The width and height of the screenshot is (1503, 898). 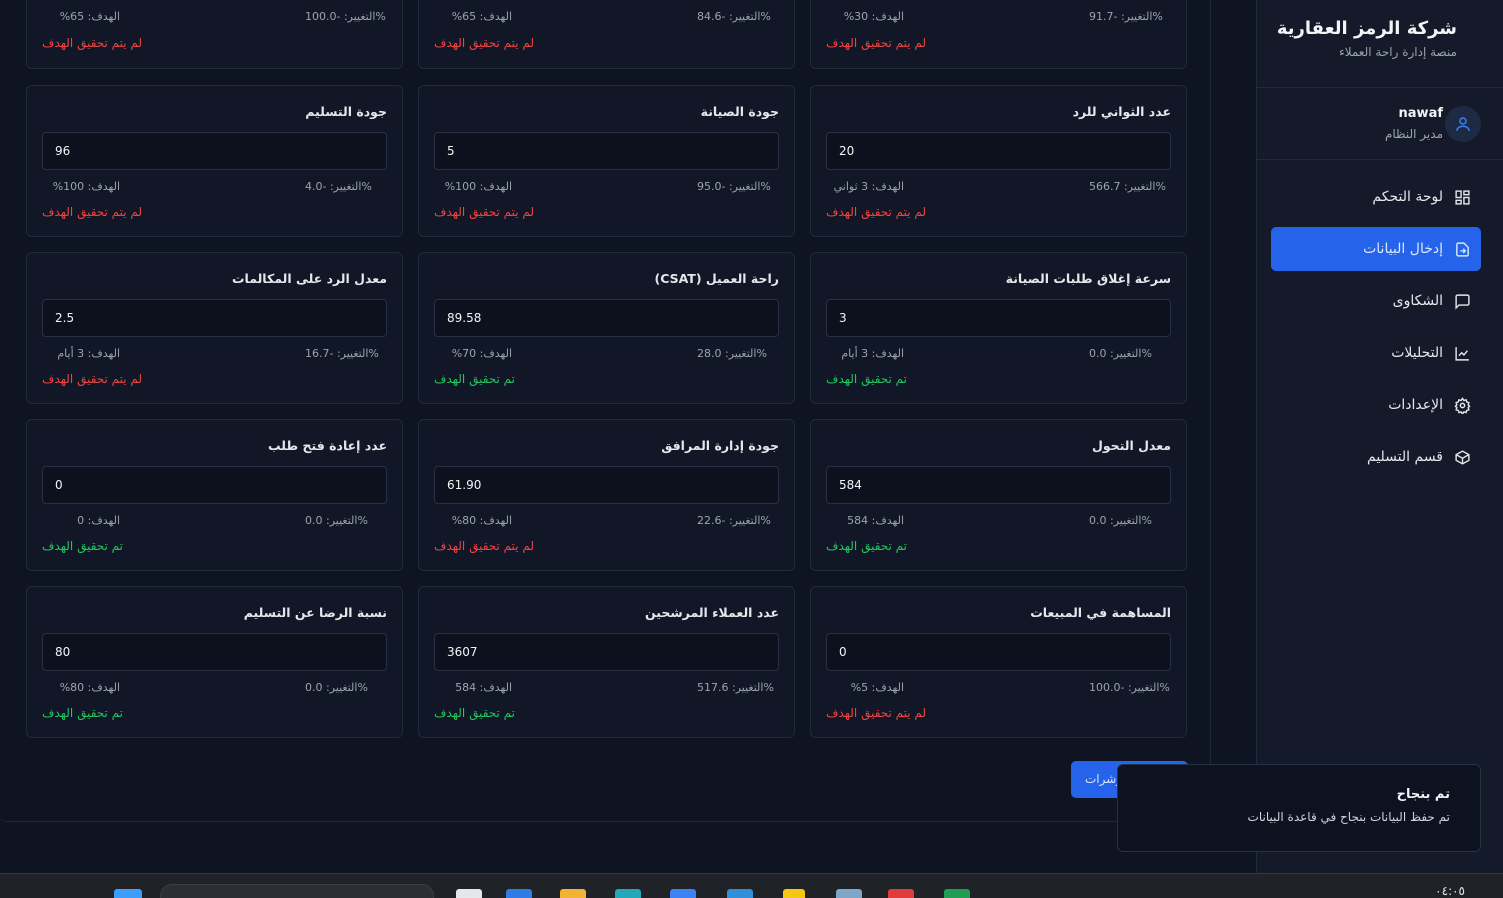 What do you see at coordinates (573, 893) in the screenshot?
I see `folder-icon` at bounding box center [573, 893].